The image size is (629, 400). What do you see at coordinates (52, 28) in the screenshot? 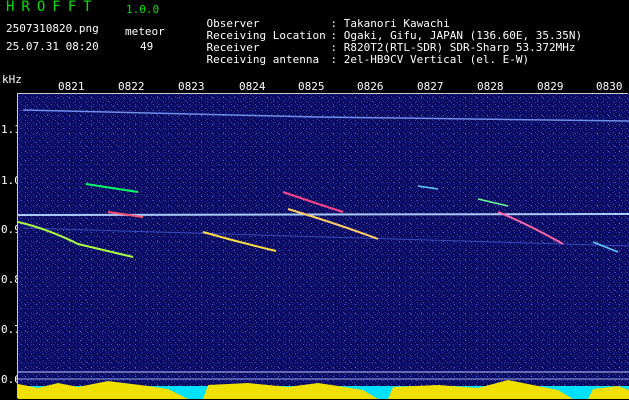
I see `file-name: 2507310820.png` at bounding box center [52, 28].